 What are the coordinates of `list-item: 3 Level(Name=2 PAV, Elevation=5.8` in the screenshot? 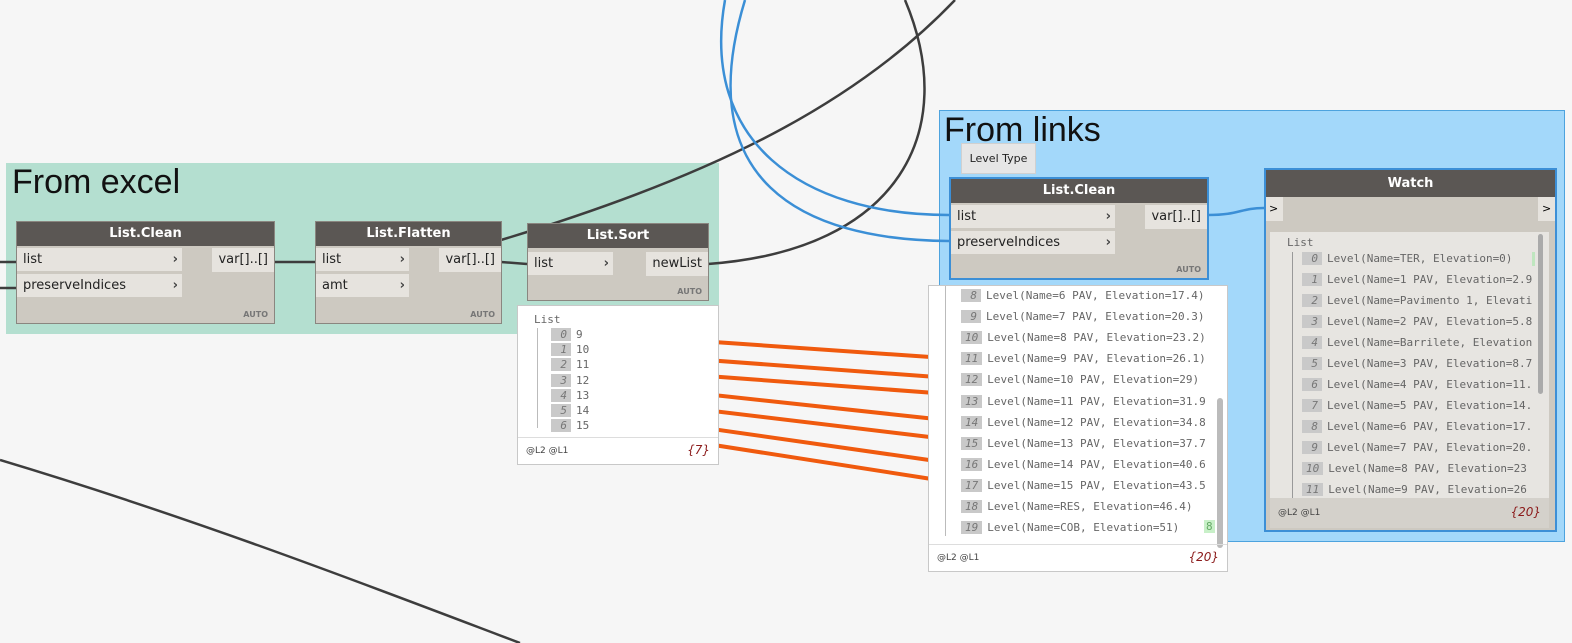 It's located at (1417, 321).